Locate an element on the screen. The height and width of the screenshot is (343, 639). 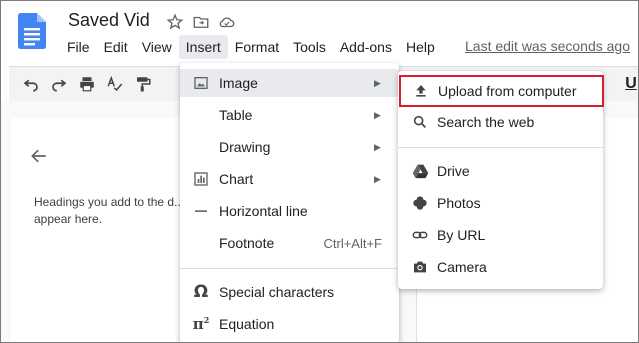
menu-format: Format is located at coordinates (257, 47).